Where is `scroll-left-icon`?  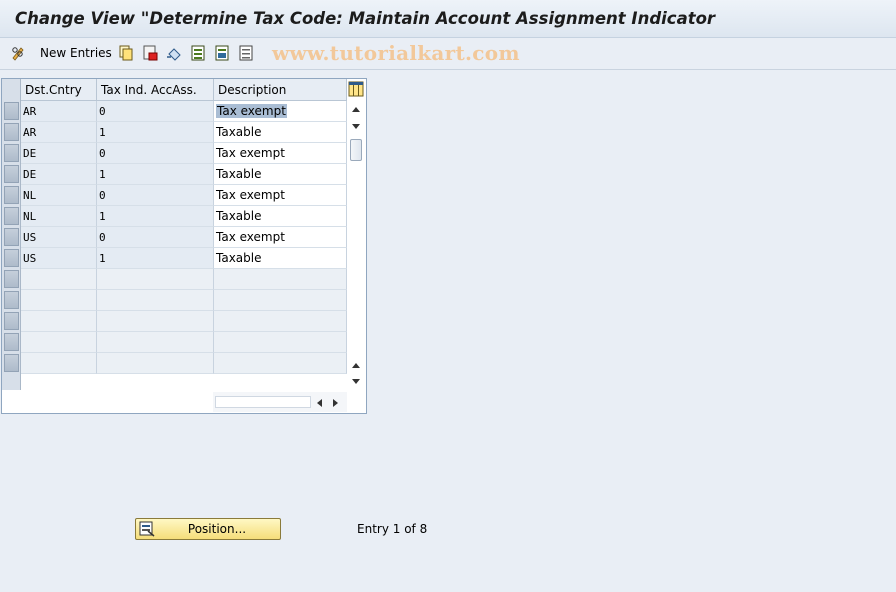 scroll-left-icon is located at coordinates (319, 403).